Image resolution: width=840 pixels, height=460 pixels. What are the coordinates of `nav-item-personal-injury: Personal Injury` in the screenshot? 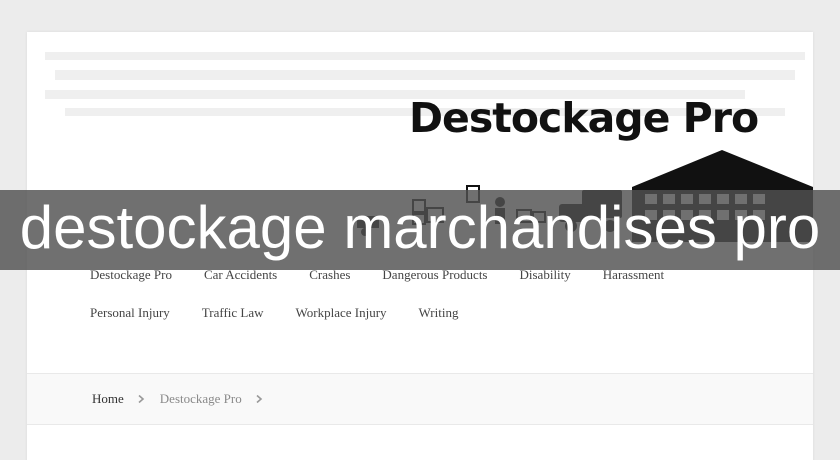 It's located at (130, 313).